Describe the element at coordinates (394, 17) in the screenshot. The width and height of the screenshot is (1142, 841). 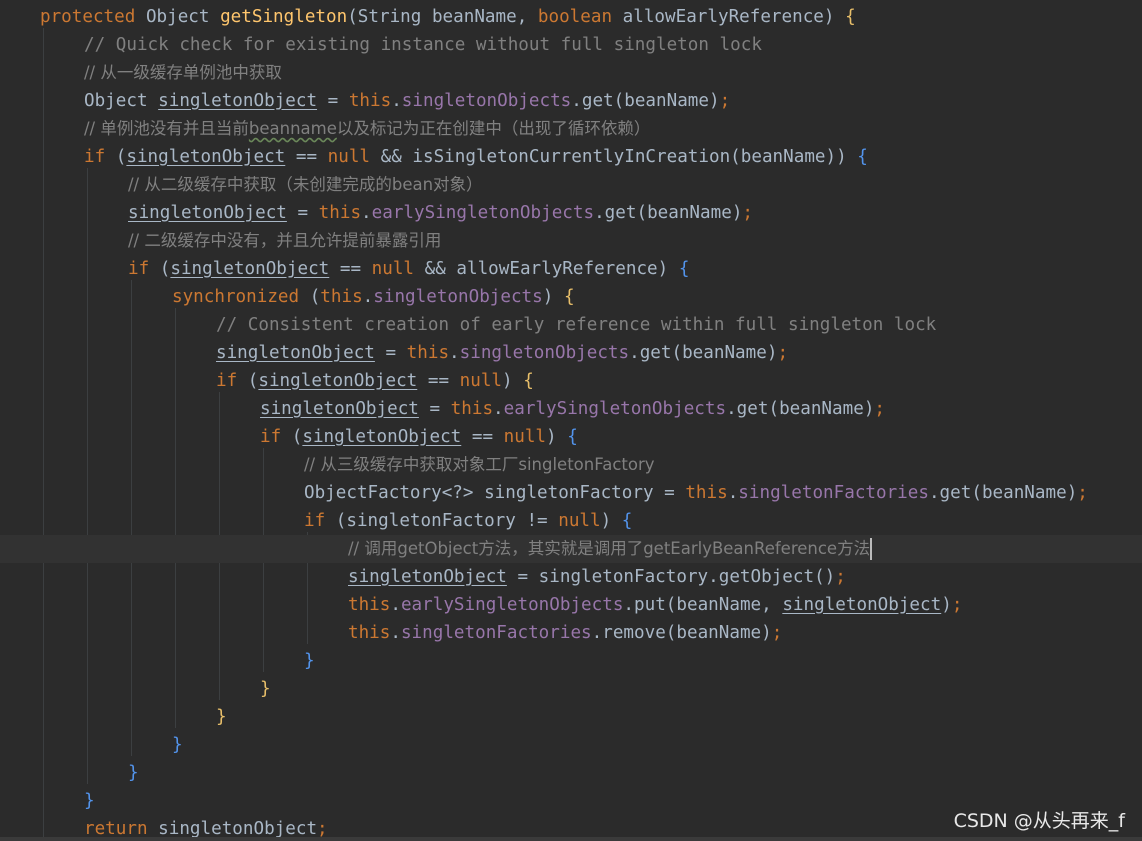
I see `code-token: String` at that location.